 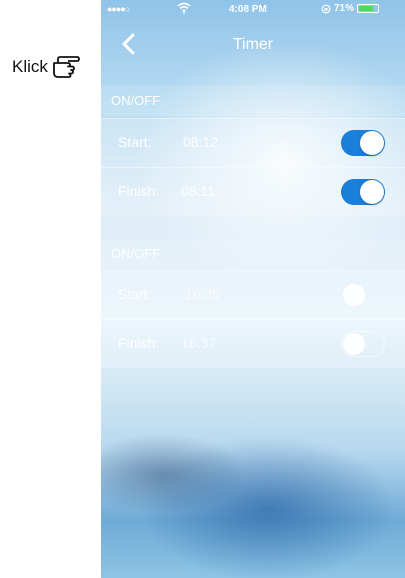 I want to click on status-bar: ●●●●○ 4:08 PM 71%, so click(x=253, y=10).